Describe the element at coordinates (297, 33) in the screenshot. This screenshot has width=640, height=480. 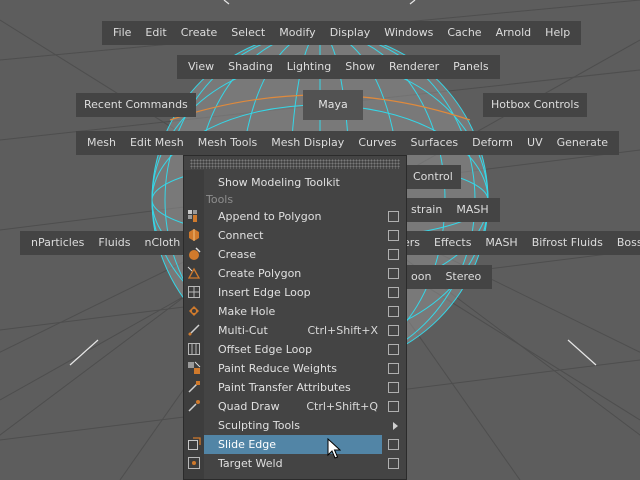
I see `menu-modify: Modify` at that location.